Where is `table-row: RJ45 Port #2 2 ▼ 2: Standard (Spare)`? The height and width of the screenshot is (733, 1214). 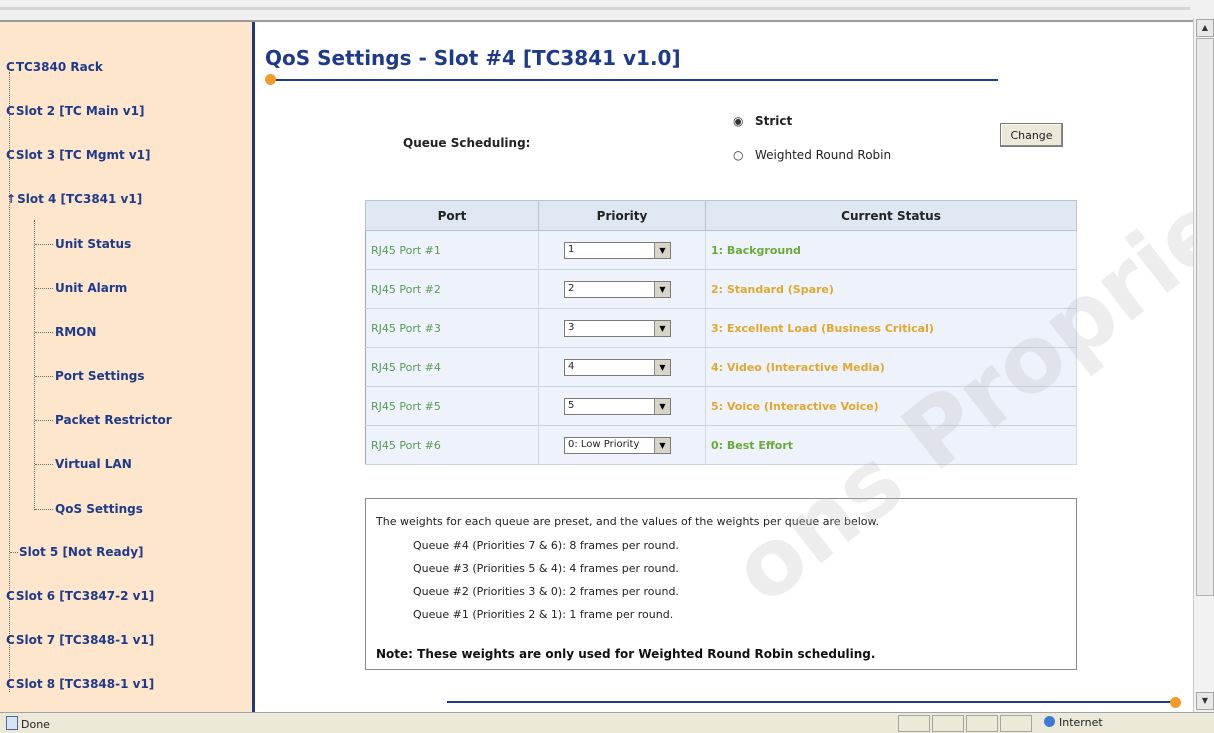 table-row: RJ45 Port #2 2 ▼ 2: Standard (Spare) is located at coordinates (721, 289).